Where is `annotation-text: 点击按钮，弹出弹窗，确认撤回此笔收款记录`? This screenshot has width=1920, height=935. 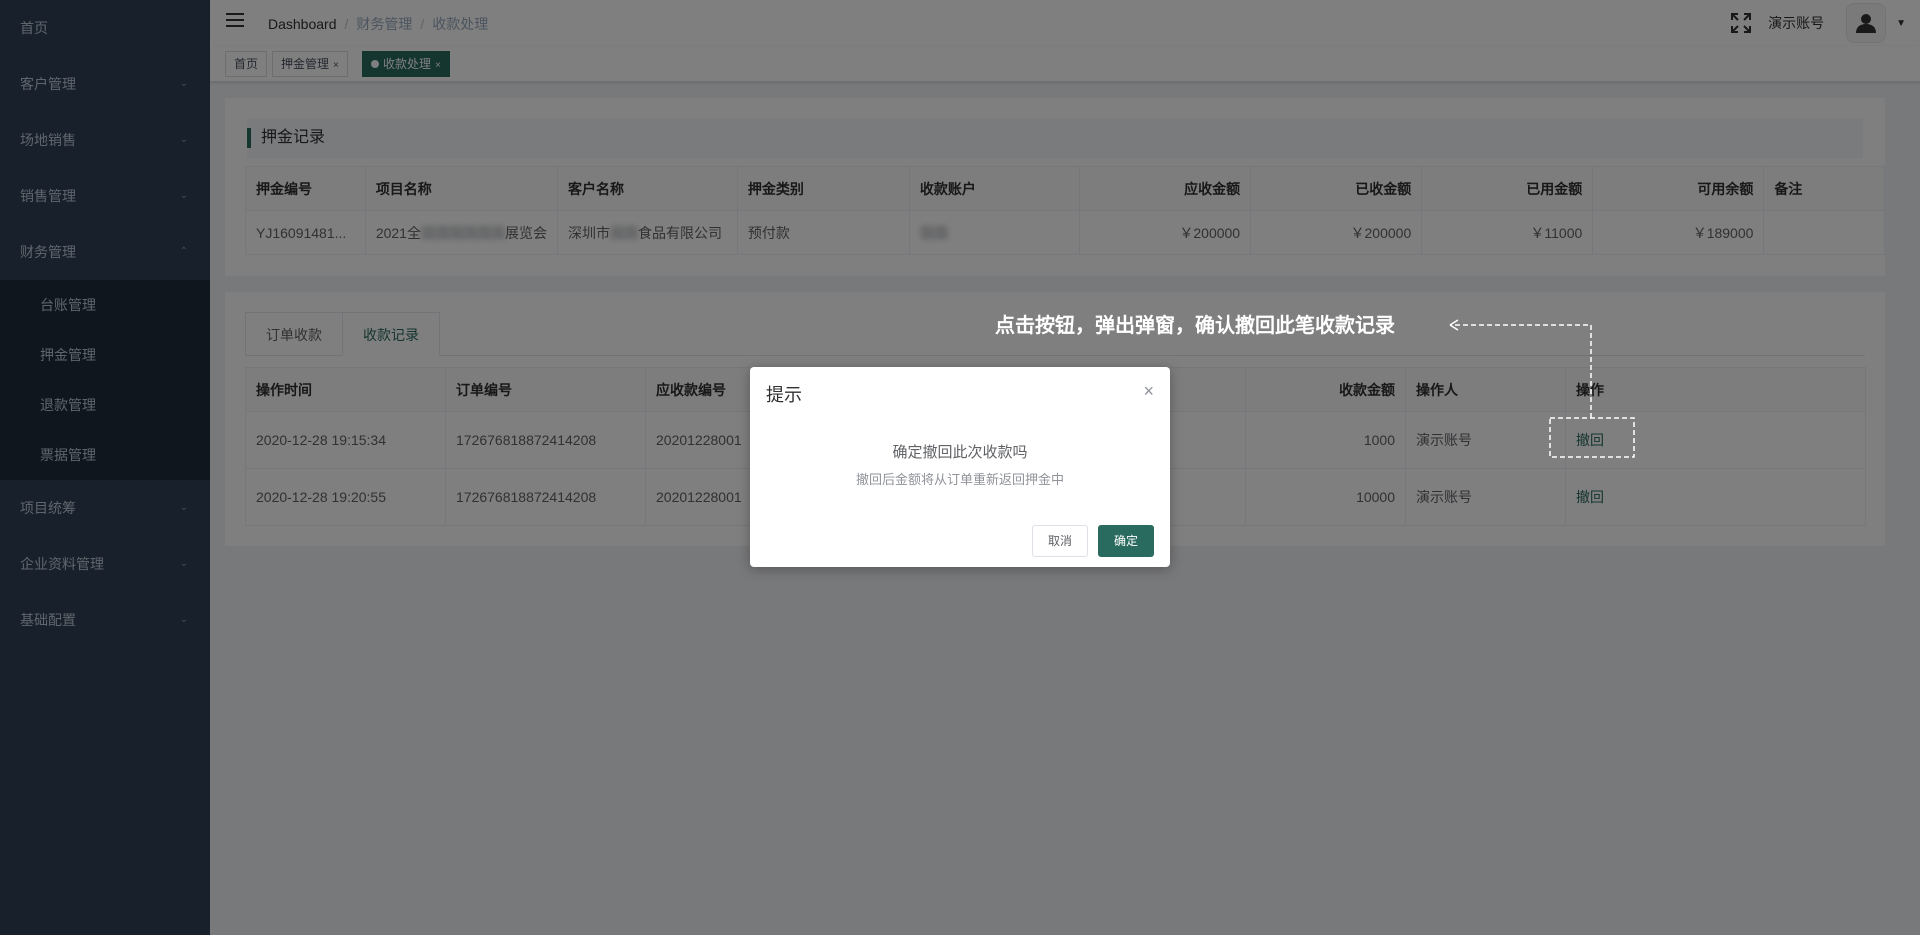 annotation-text: 点击按钮，弹出弹窗，确认撤回此笔收款记录 is located at coordinates (1195, 325).